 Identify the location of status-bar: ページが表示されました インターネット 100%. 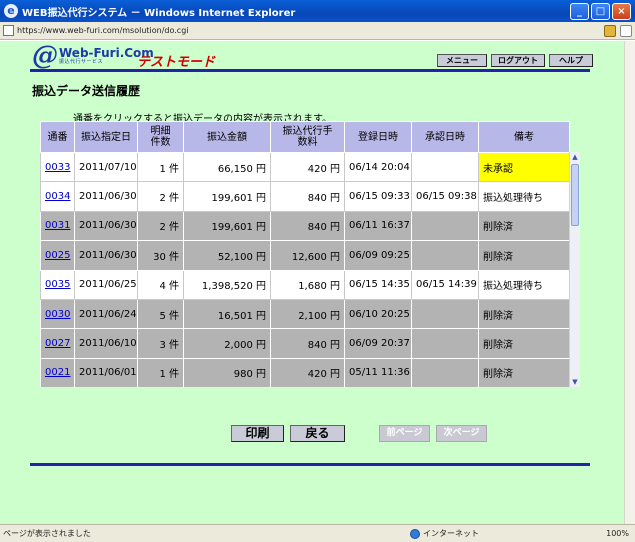
(317, 533).